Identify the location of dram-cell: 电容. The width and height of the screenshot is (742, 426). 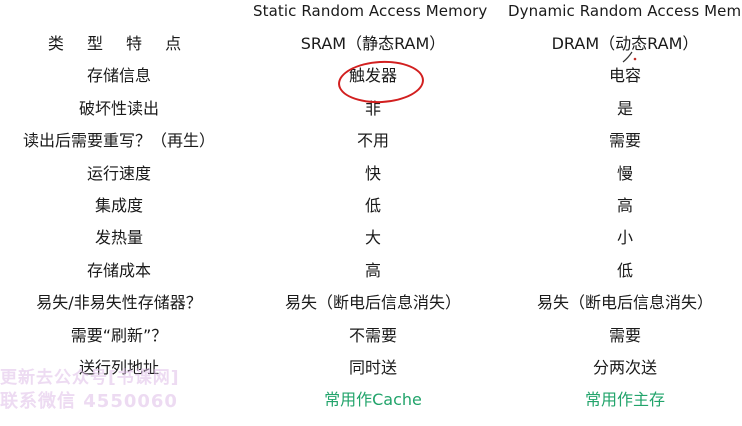
(624, 76).